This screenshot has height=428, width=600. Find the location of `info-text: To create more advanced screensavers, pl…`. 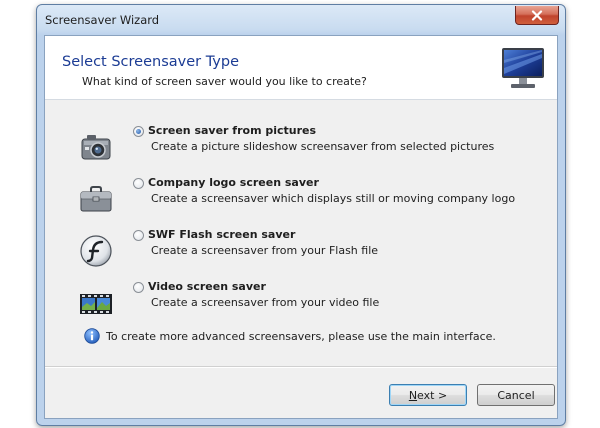

info-text: To create more advanced screensavers, pl… is located at coordinates (301, 336).